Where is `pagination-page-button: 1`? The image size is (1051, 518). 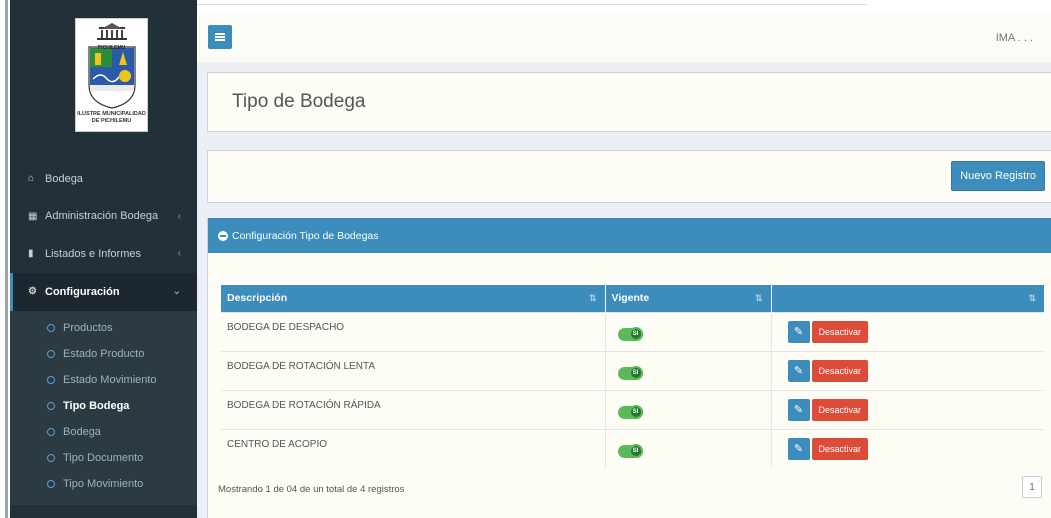 pagination-page-button: 1 is located at coordinates (1032, 487).